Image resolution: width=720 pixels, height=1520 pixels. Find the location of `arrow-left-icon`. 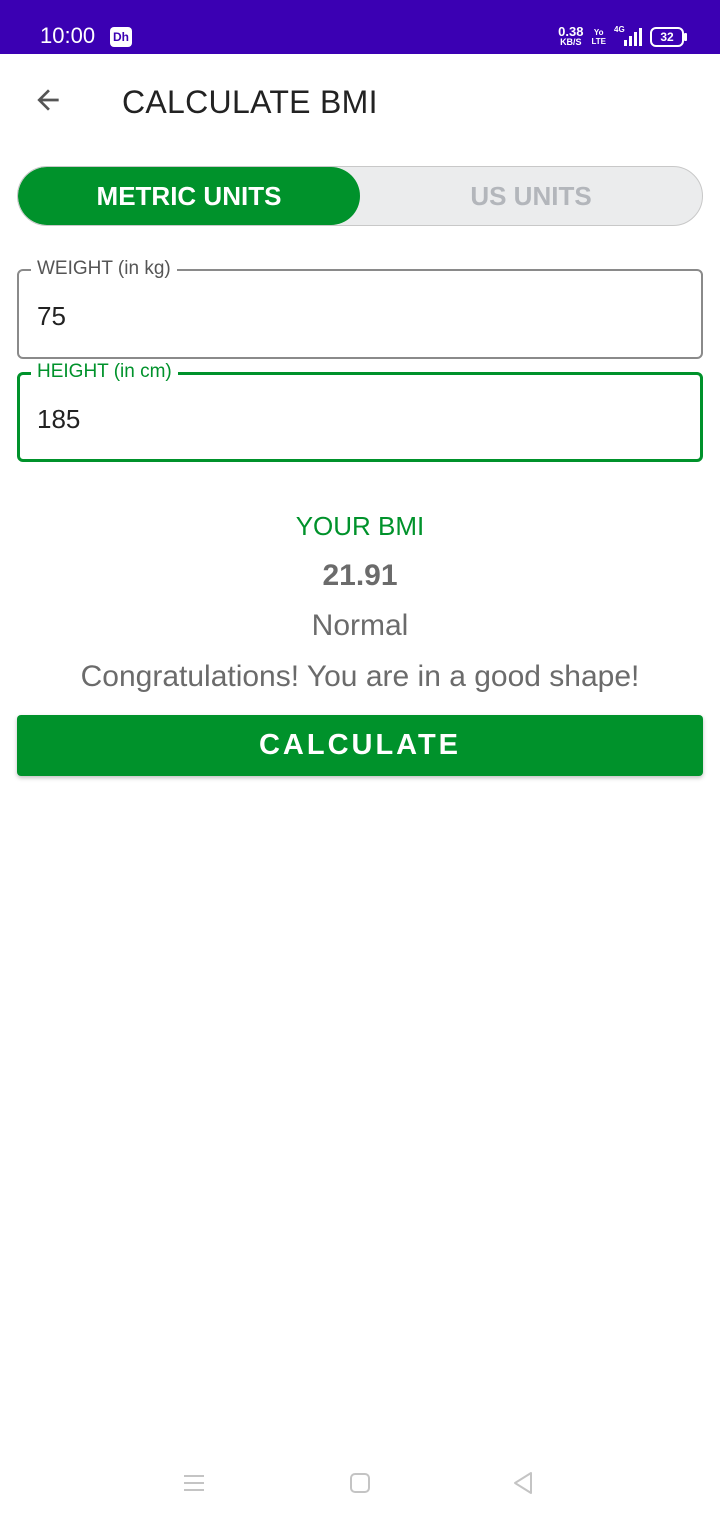

arrow-left-icon is located at coordinates (48, 100).